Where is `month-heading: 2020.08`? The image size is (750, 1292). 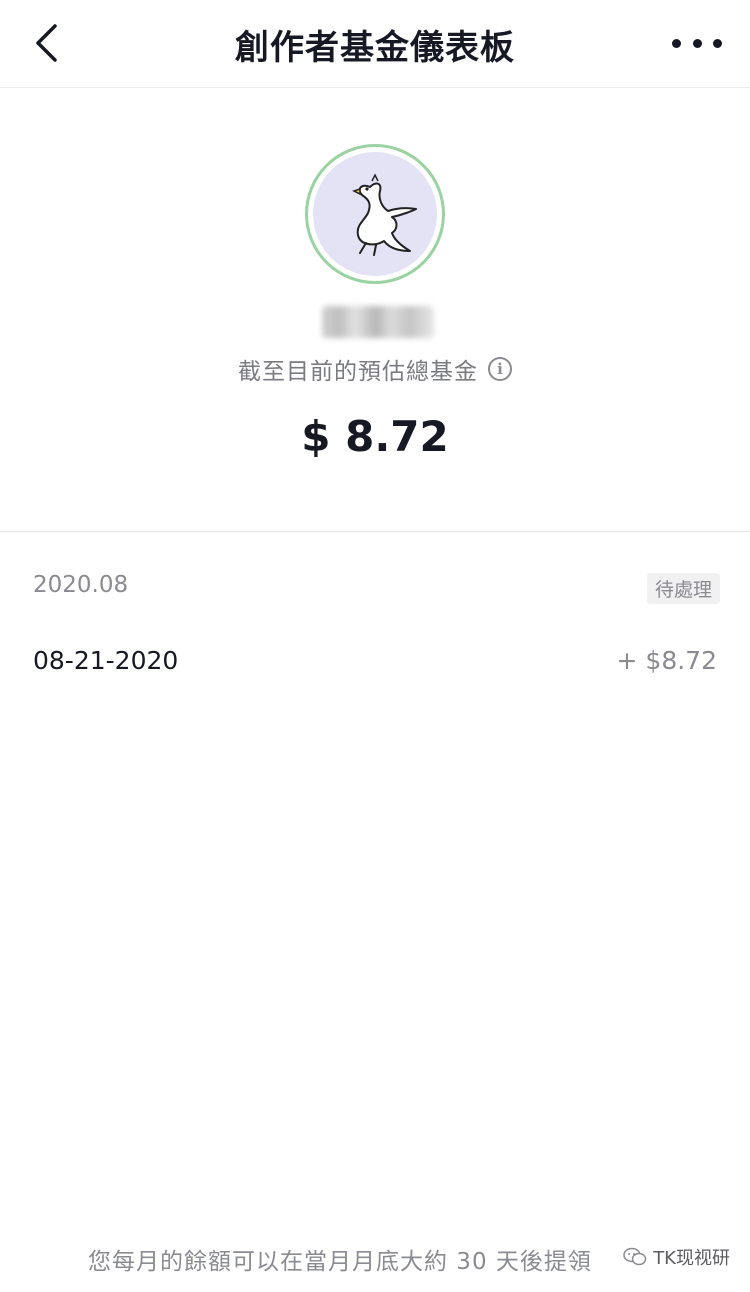
month-heading: 2020.08 is located at coordinates (81, 585).